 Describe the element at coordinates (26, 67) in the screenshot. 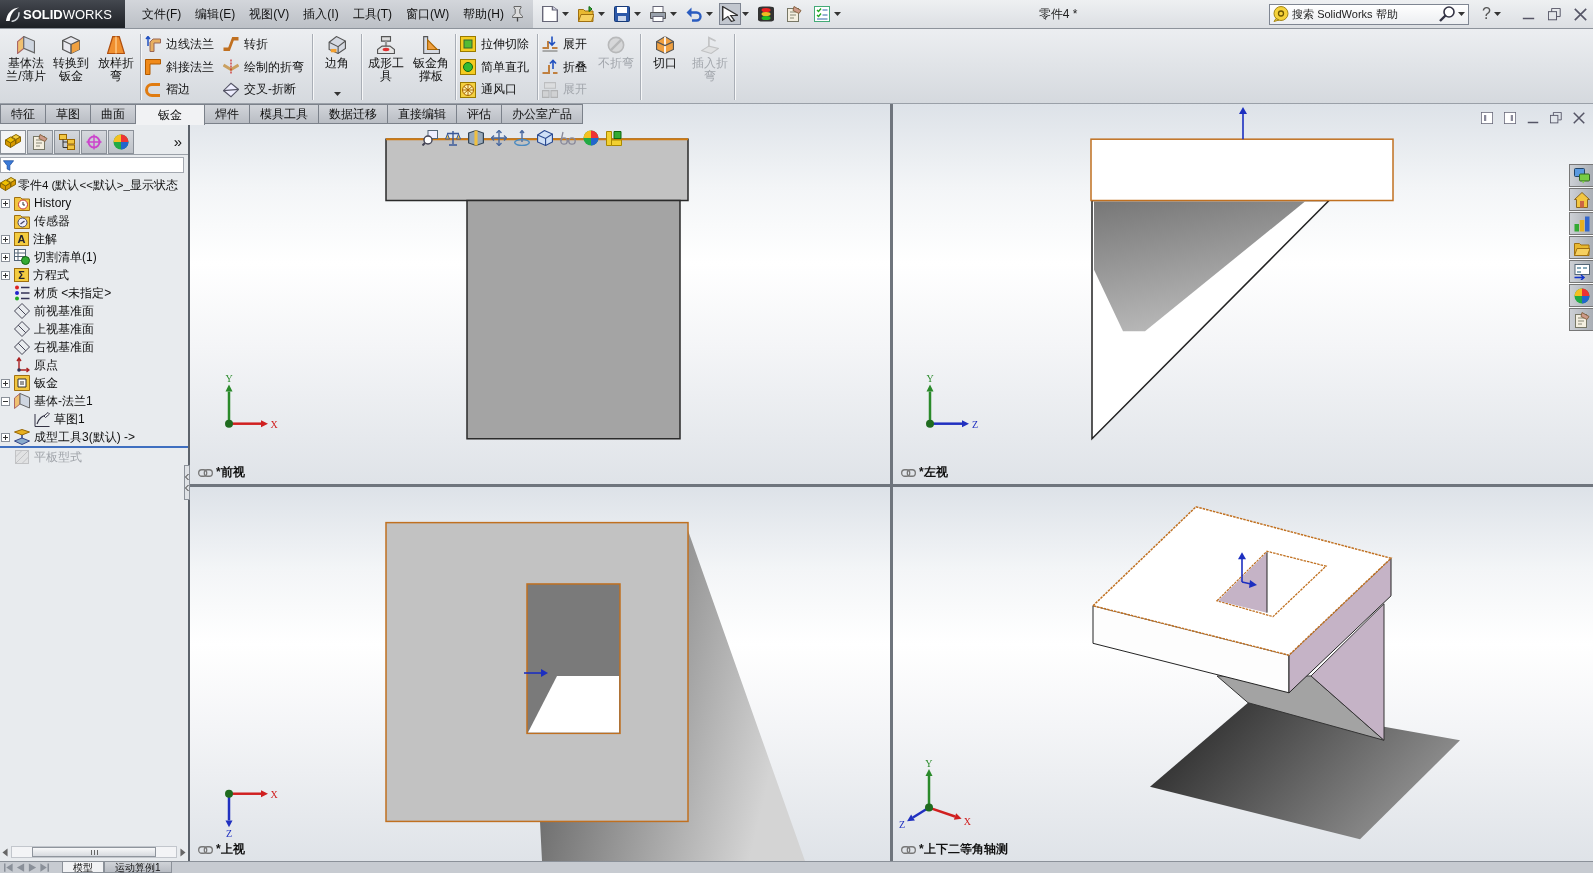

I see `ribbon-button: 基体法兰/薄片` at that location.